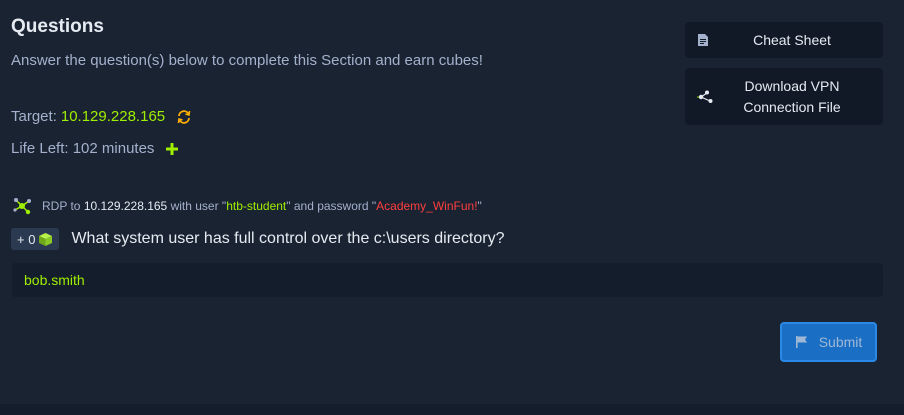  I want to click on rdp-prefix: RDP to, so click(61, 206).